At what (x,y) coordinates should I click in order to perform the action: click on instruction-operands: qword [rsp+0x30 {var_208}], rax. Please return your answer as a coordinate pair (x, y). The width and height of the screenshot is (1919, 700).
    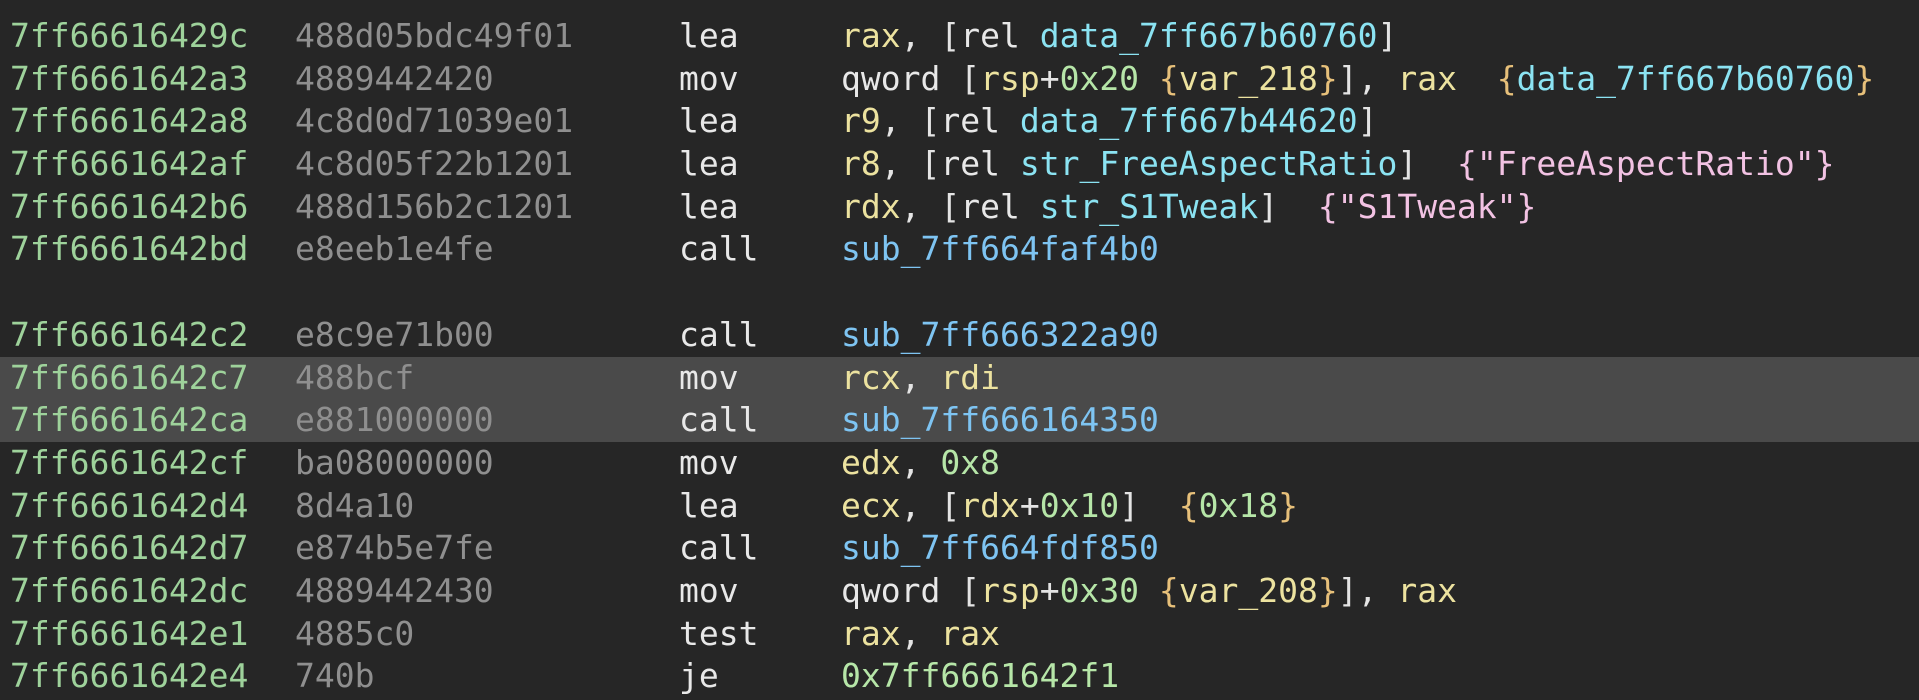
    Looking at the image, I should click on (1149, 591).